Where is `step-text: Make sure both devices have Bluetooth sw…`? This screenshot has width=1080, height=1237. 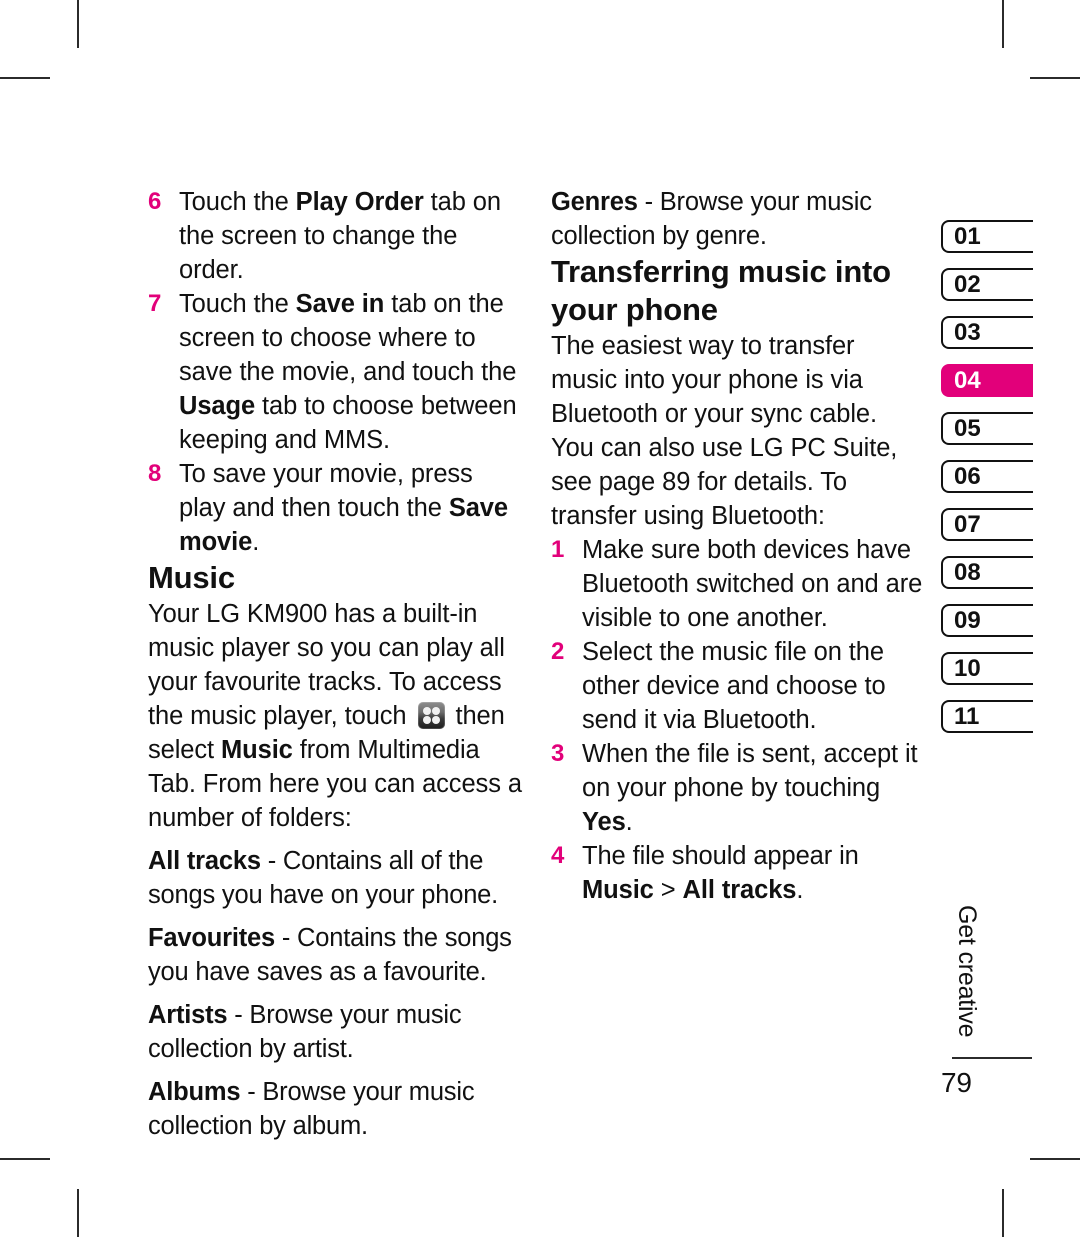 step-text: Make sure both devices have Bluetooth sw… is located at coordinates (752, 584).